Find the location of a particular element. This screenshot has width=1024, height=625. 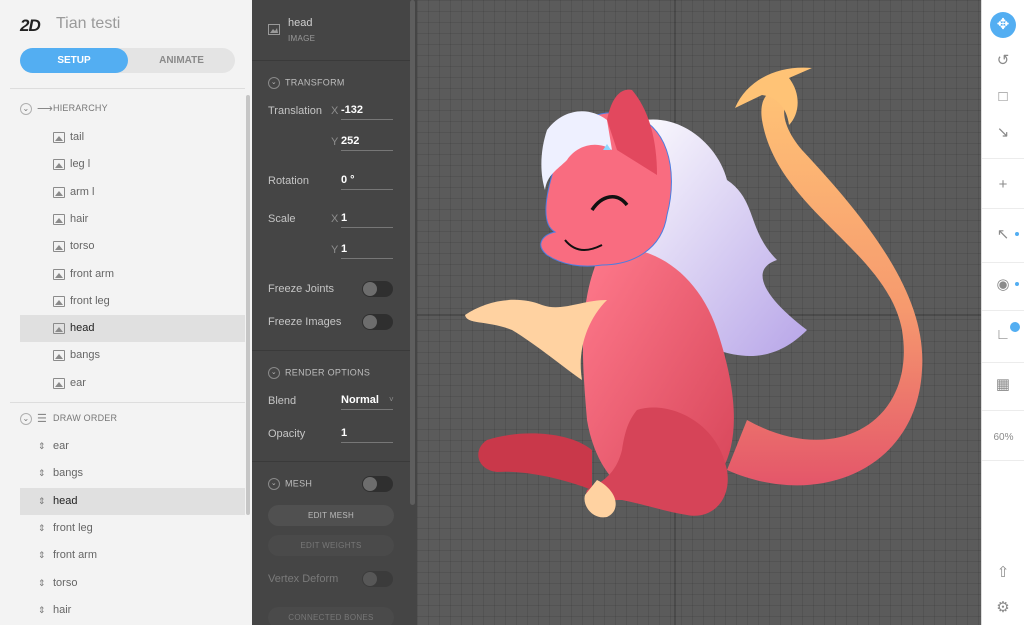

running-figure-icon: ⟶ is located at coordinates (45, 109).